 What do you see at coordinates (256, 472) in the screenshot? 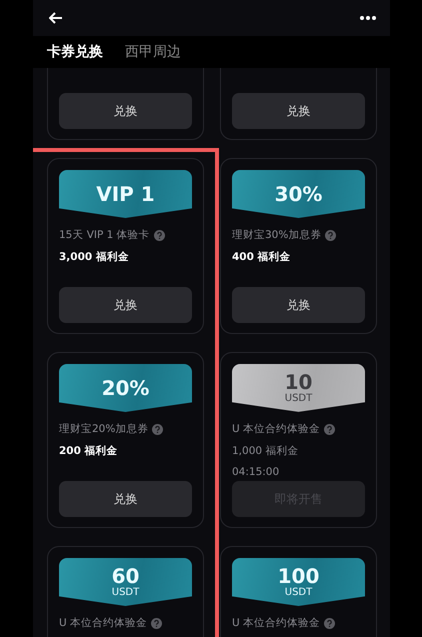
I see `countdown-timer: 04:15:00` at bounding box center [256, 472].